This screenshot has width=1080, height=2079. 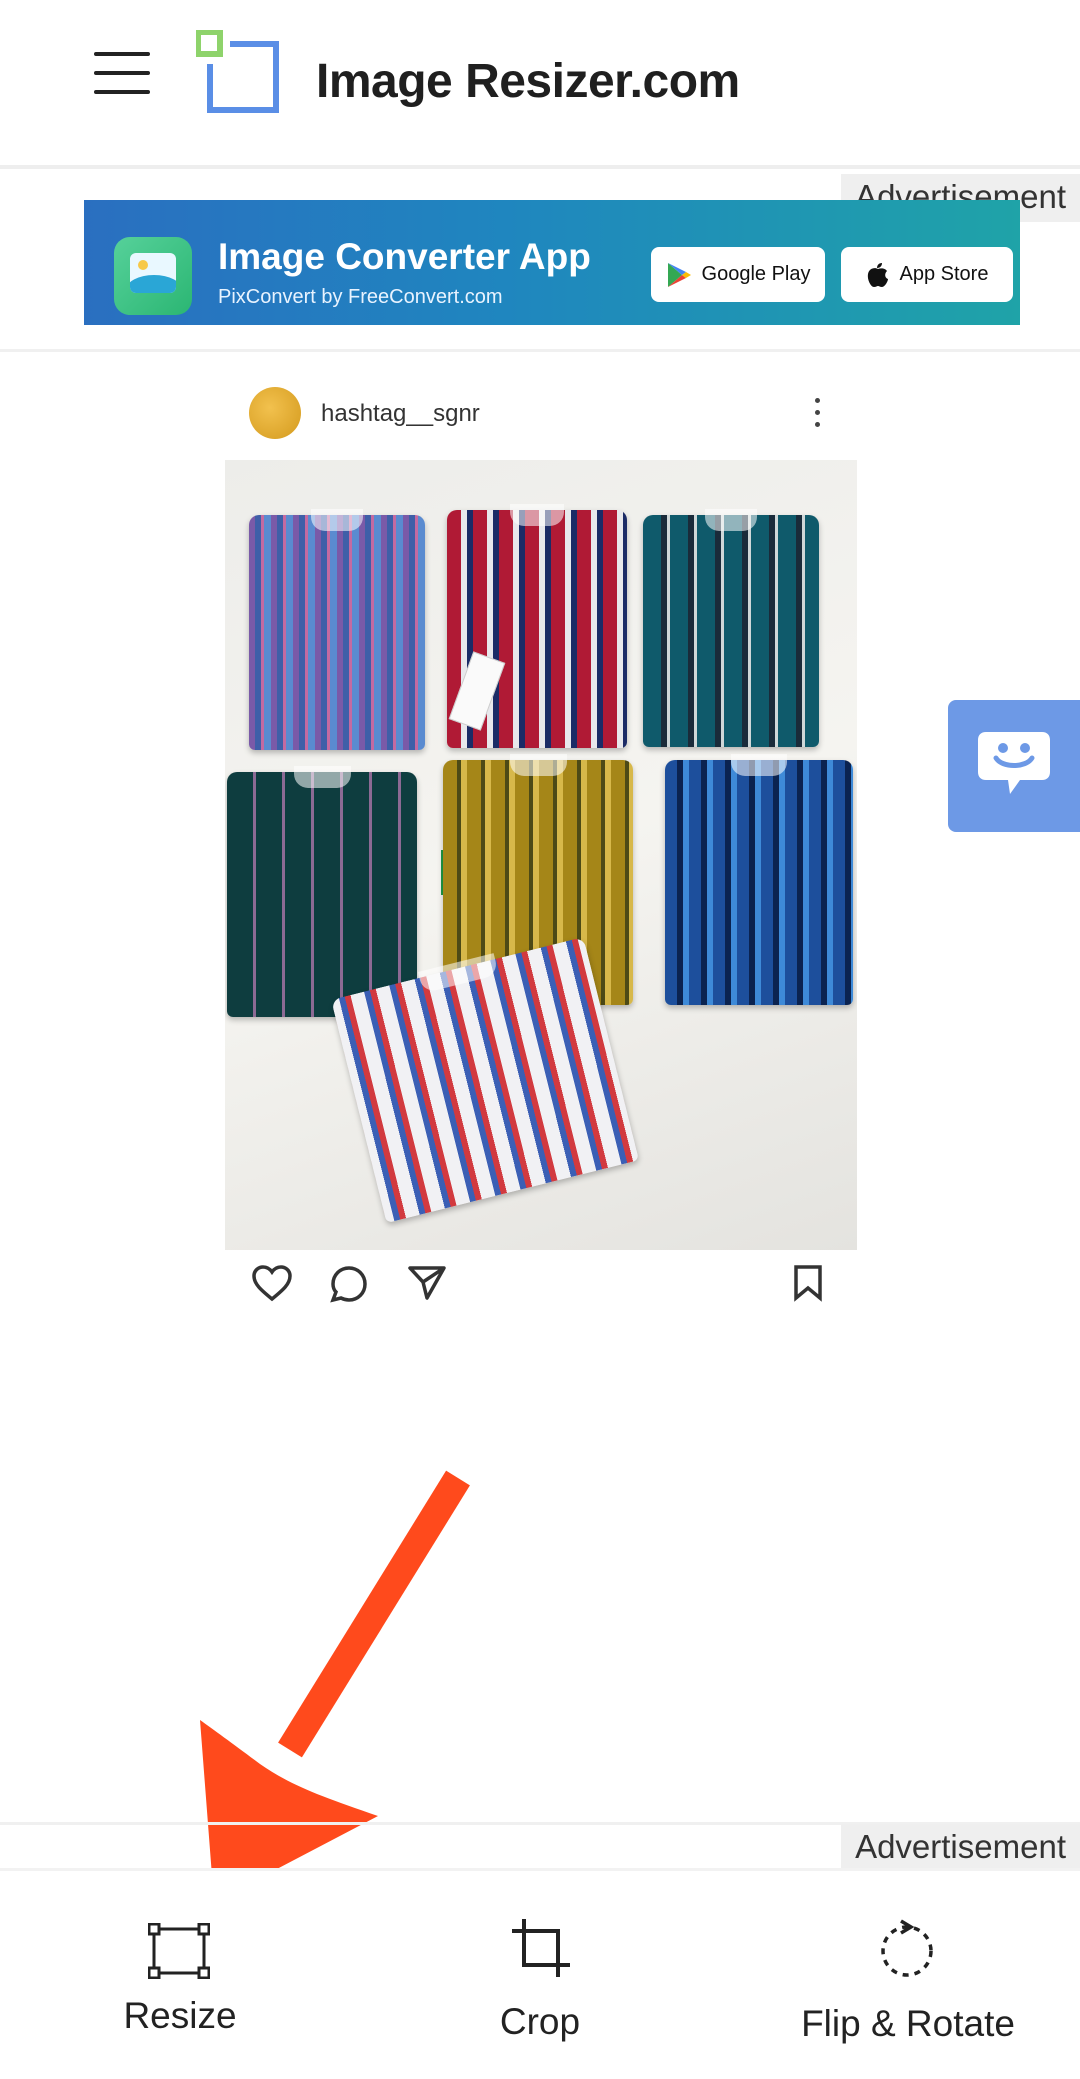 What do you see at coordinates (759, 879) in the screenshot?
I see `shirt-blue-check` at bounding box center [759, 879].